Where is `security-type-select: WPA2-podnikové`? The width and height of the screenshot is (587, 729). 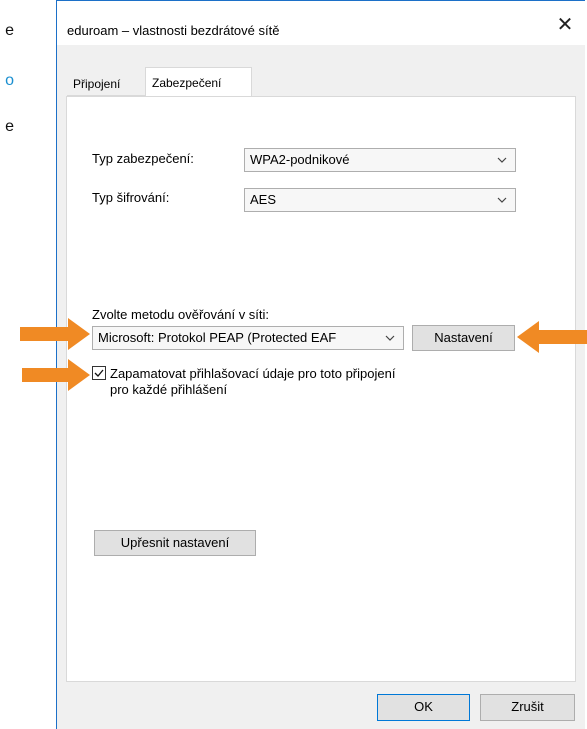
security-type-select: WPA2-podnikové is located at coordinates (380, 160).